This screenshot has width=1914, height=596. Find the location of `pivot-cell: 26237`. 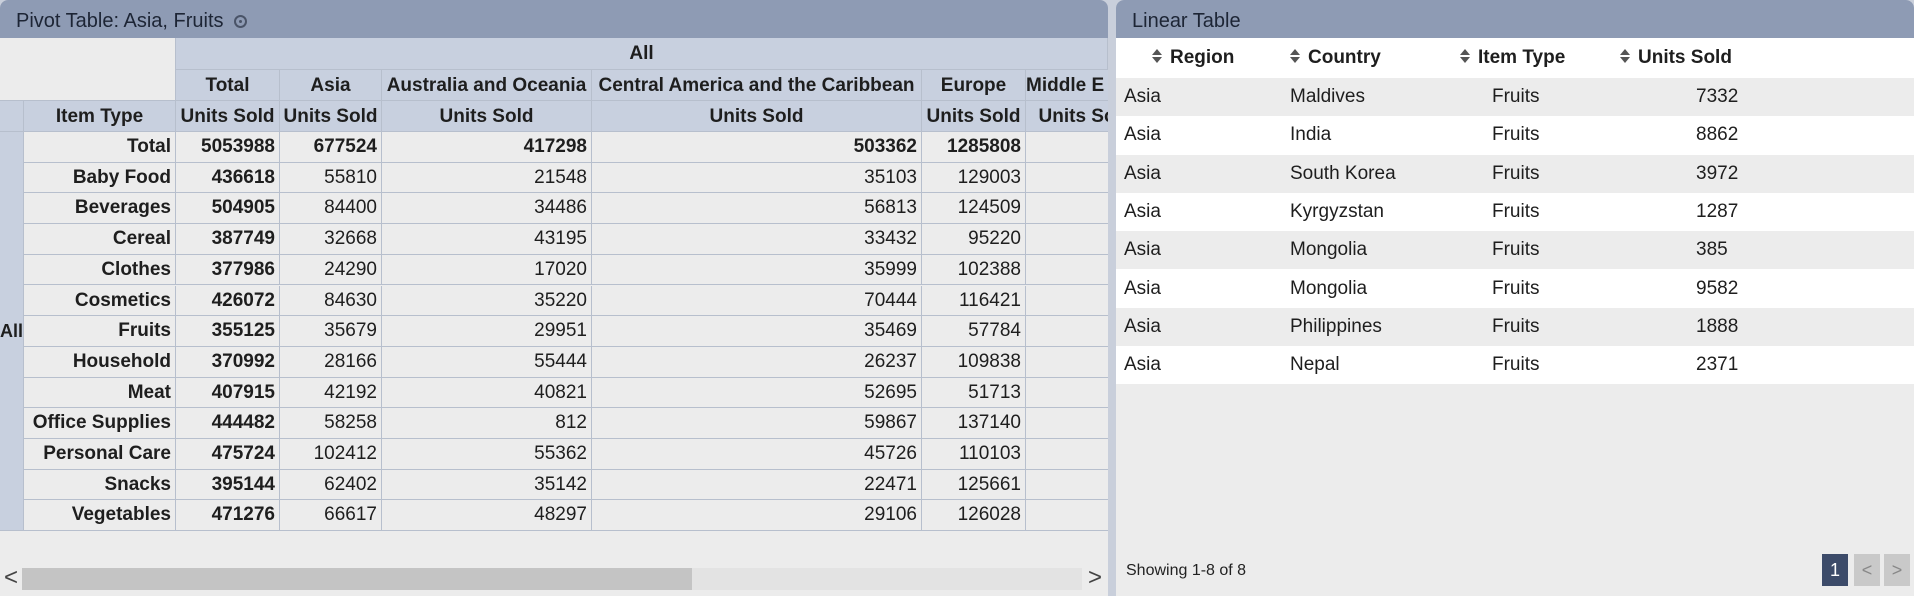

pivot-cell: 26237 is located at coordinates (757, 362).